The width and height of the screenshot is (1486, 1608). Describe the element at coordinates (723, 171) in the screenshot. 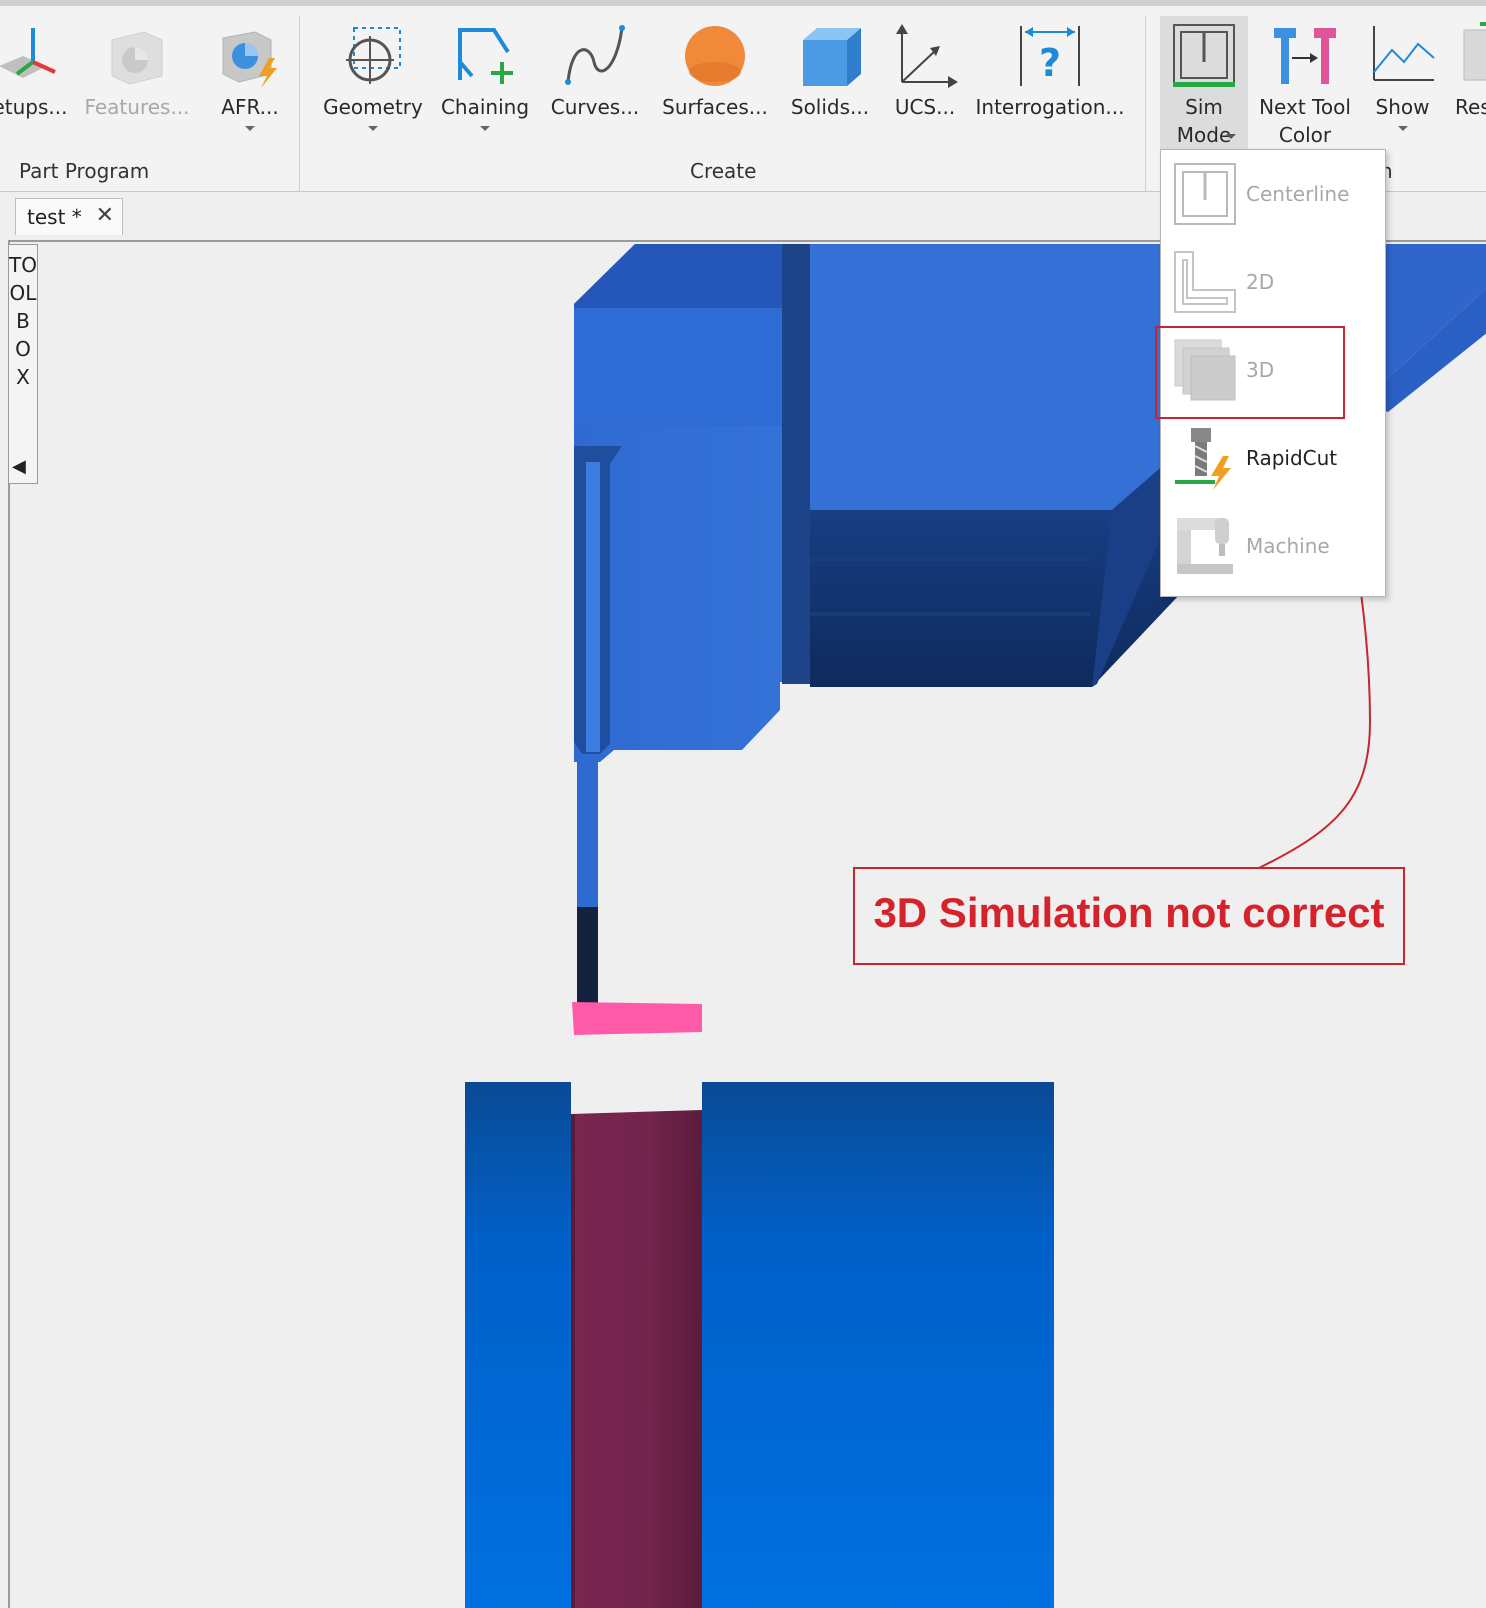

I see `group-label-create: Create` at that location.